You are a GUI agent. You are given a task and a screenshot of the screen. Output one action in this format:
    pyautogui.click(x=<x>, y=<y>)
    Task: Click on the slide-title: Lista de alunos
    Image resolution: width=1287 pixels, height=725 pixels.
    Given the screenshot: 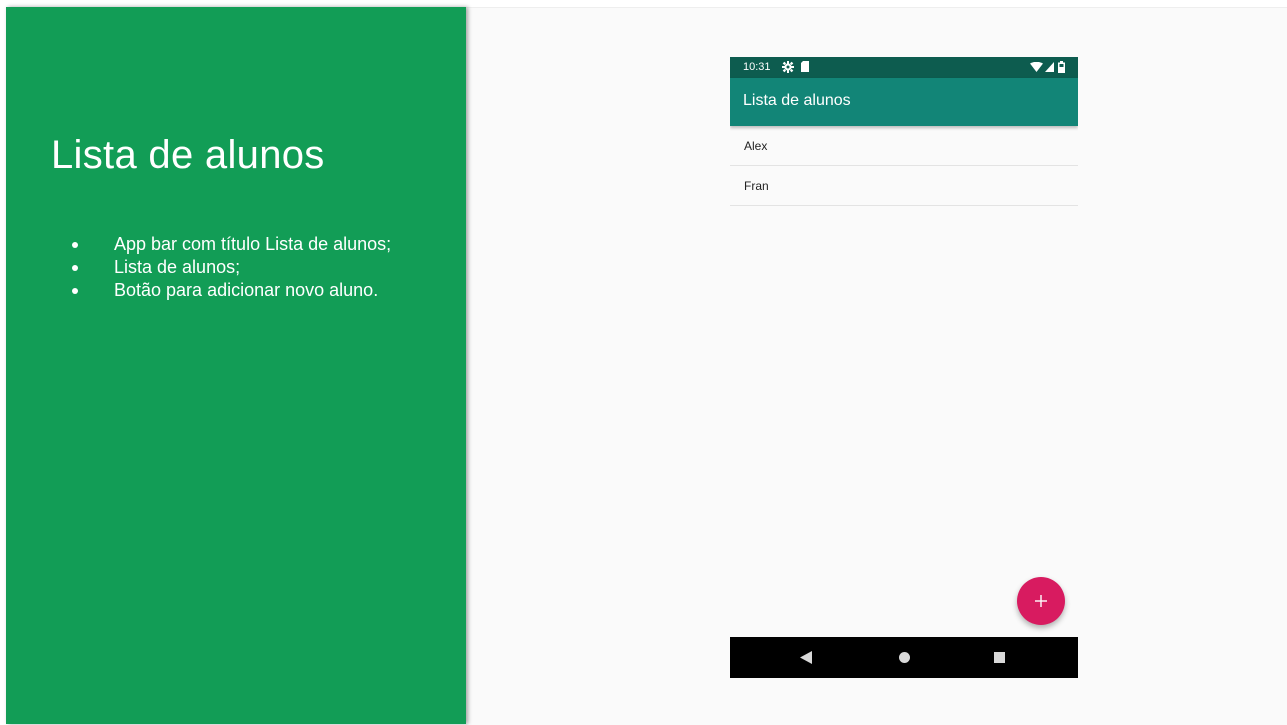 What is the action you would take?
    pyautogui.click(x=188, y=155)
    